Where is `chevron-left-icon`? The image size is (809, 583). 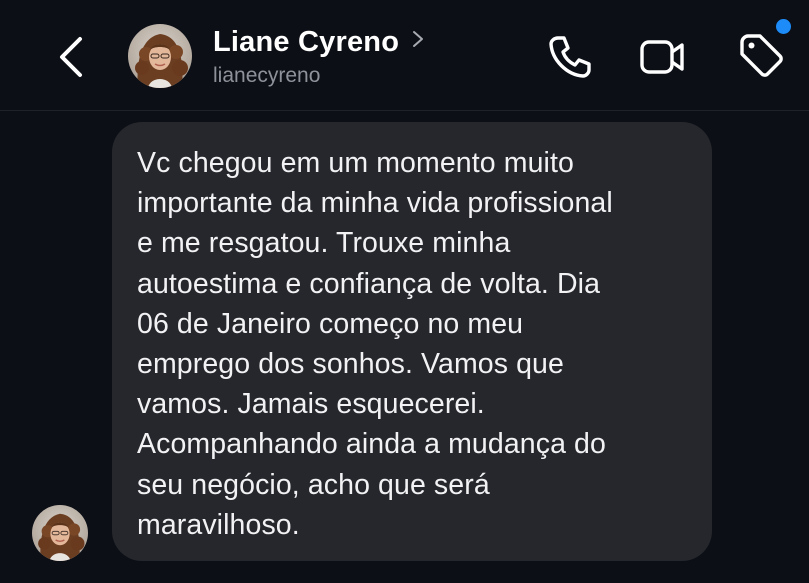 chevron-left-icon is located at coordinates (71, 57).